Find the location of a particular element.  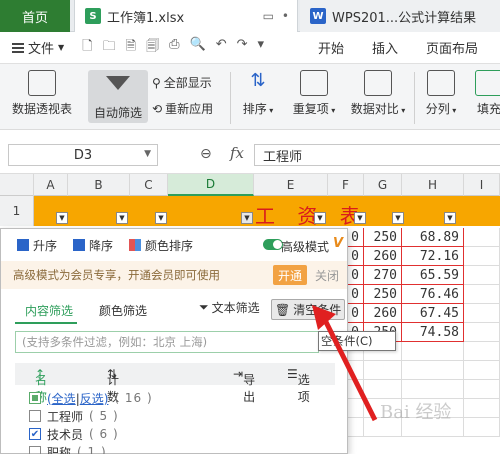

table-cell: 72.16 is located at coordinates (433, 256).